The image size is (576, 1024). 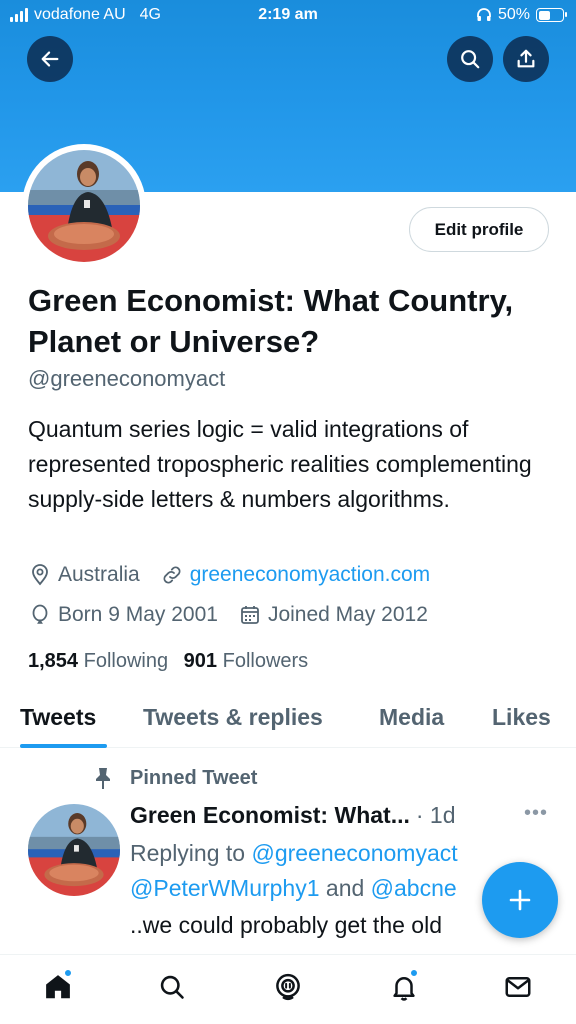 I want to click on tab-media: Media, so click(x=411, y=717).